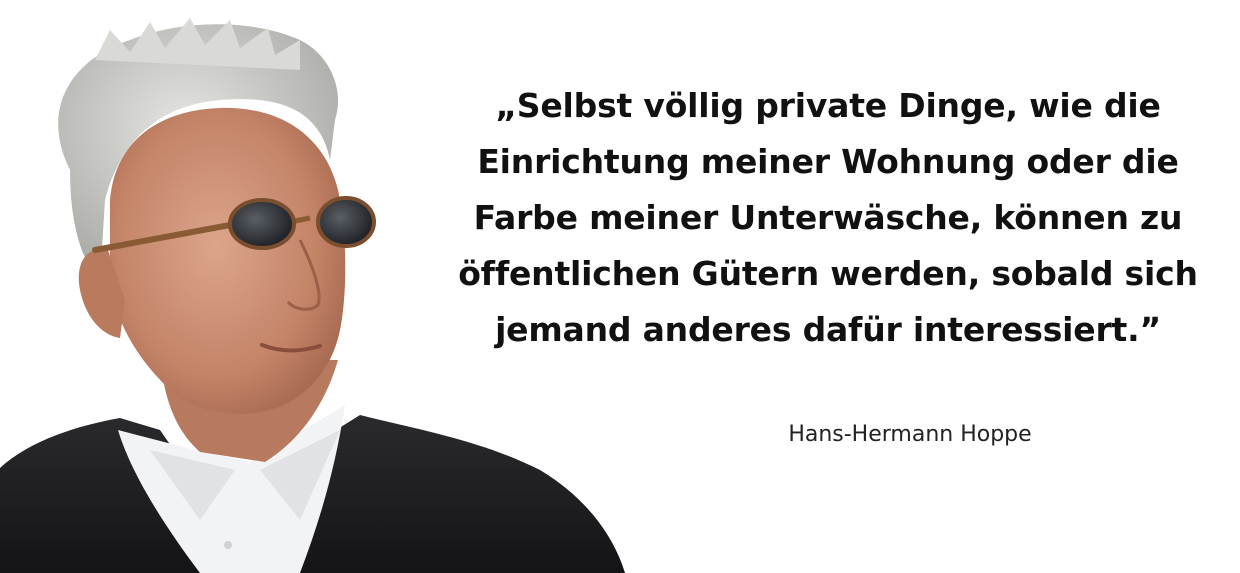  Describe the element at coordinates (828, 161) in the screenshot. I see `quote-line: Einrichtung meiner Wohnung oder die` at that location.